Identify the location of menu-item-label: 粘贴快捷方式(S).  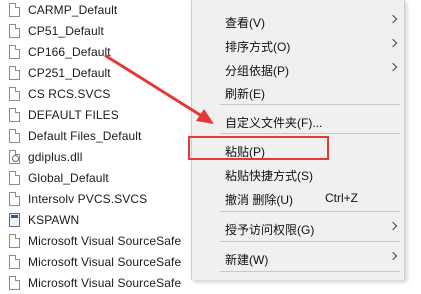
(269, 176).